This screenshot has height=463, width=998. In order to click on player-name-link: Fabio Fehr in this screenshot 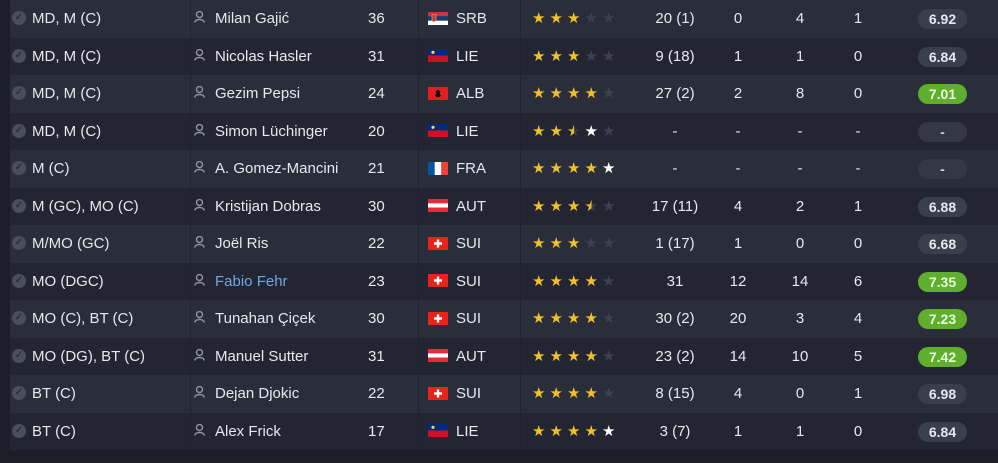, I will do `click(290, 282)`.